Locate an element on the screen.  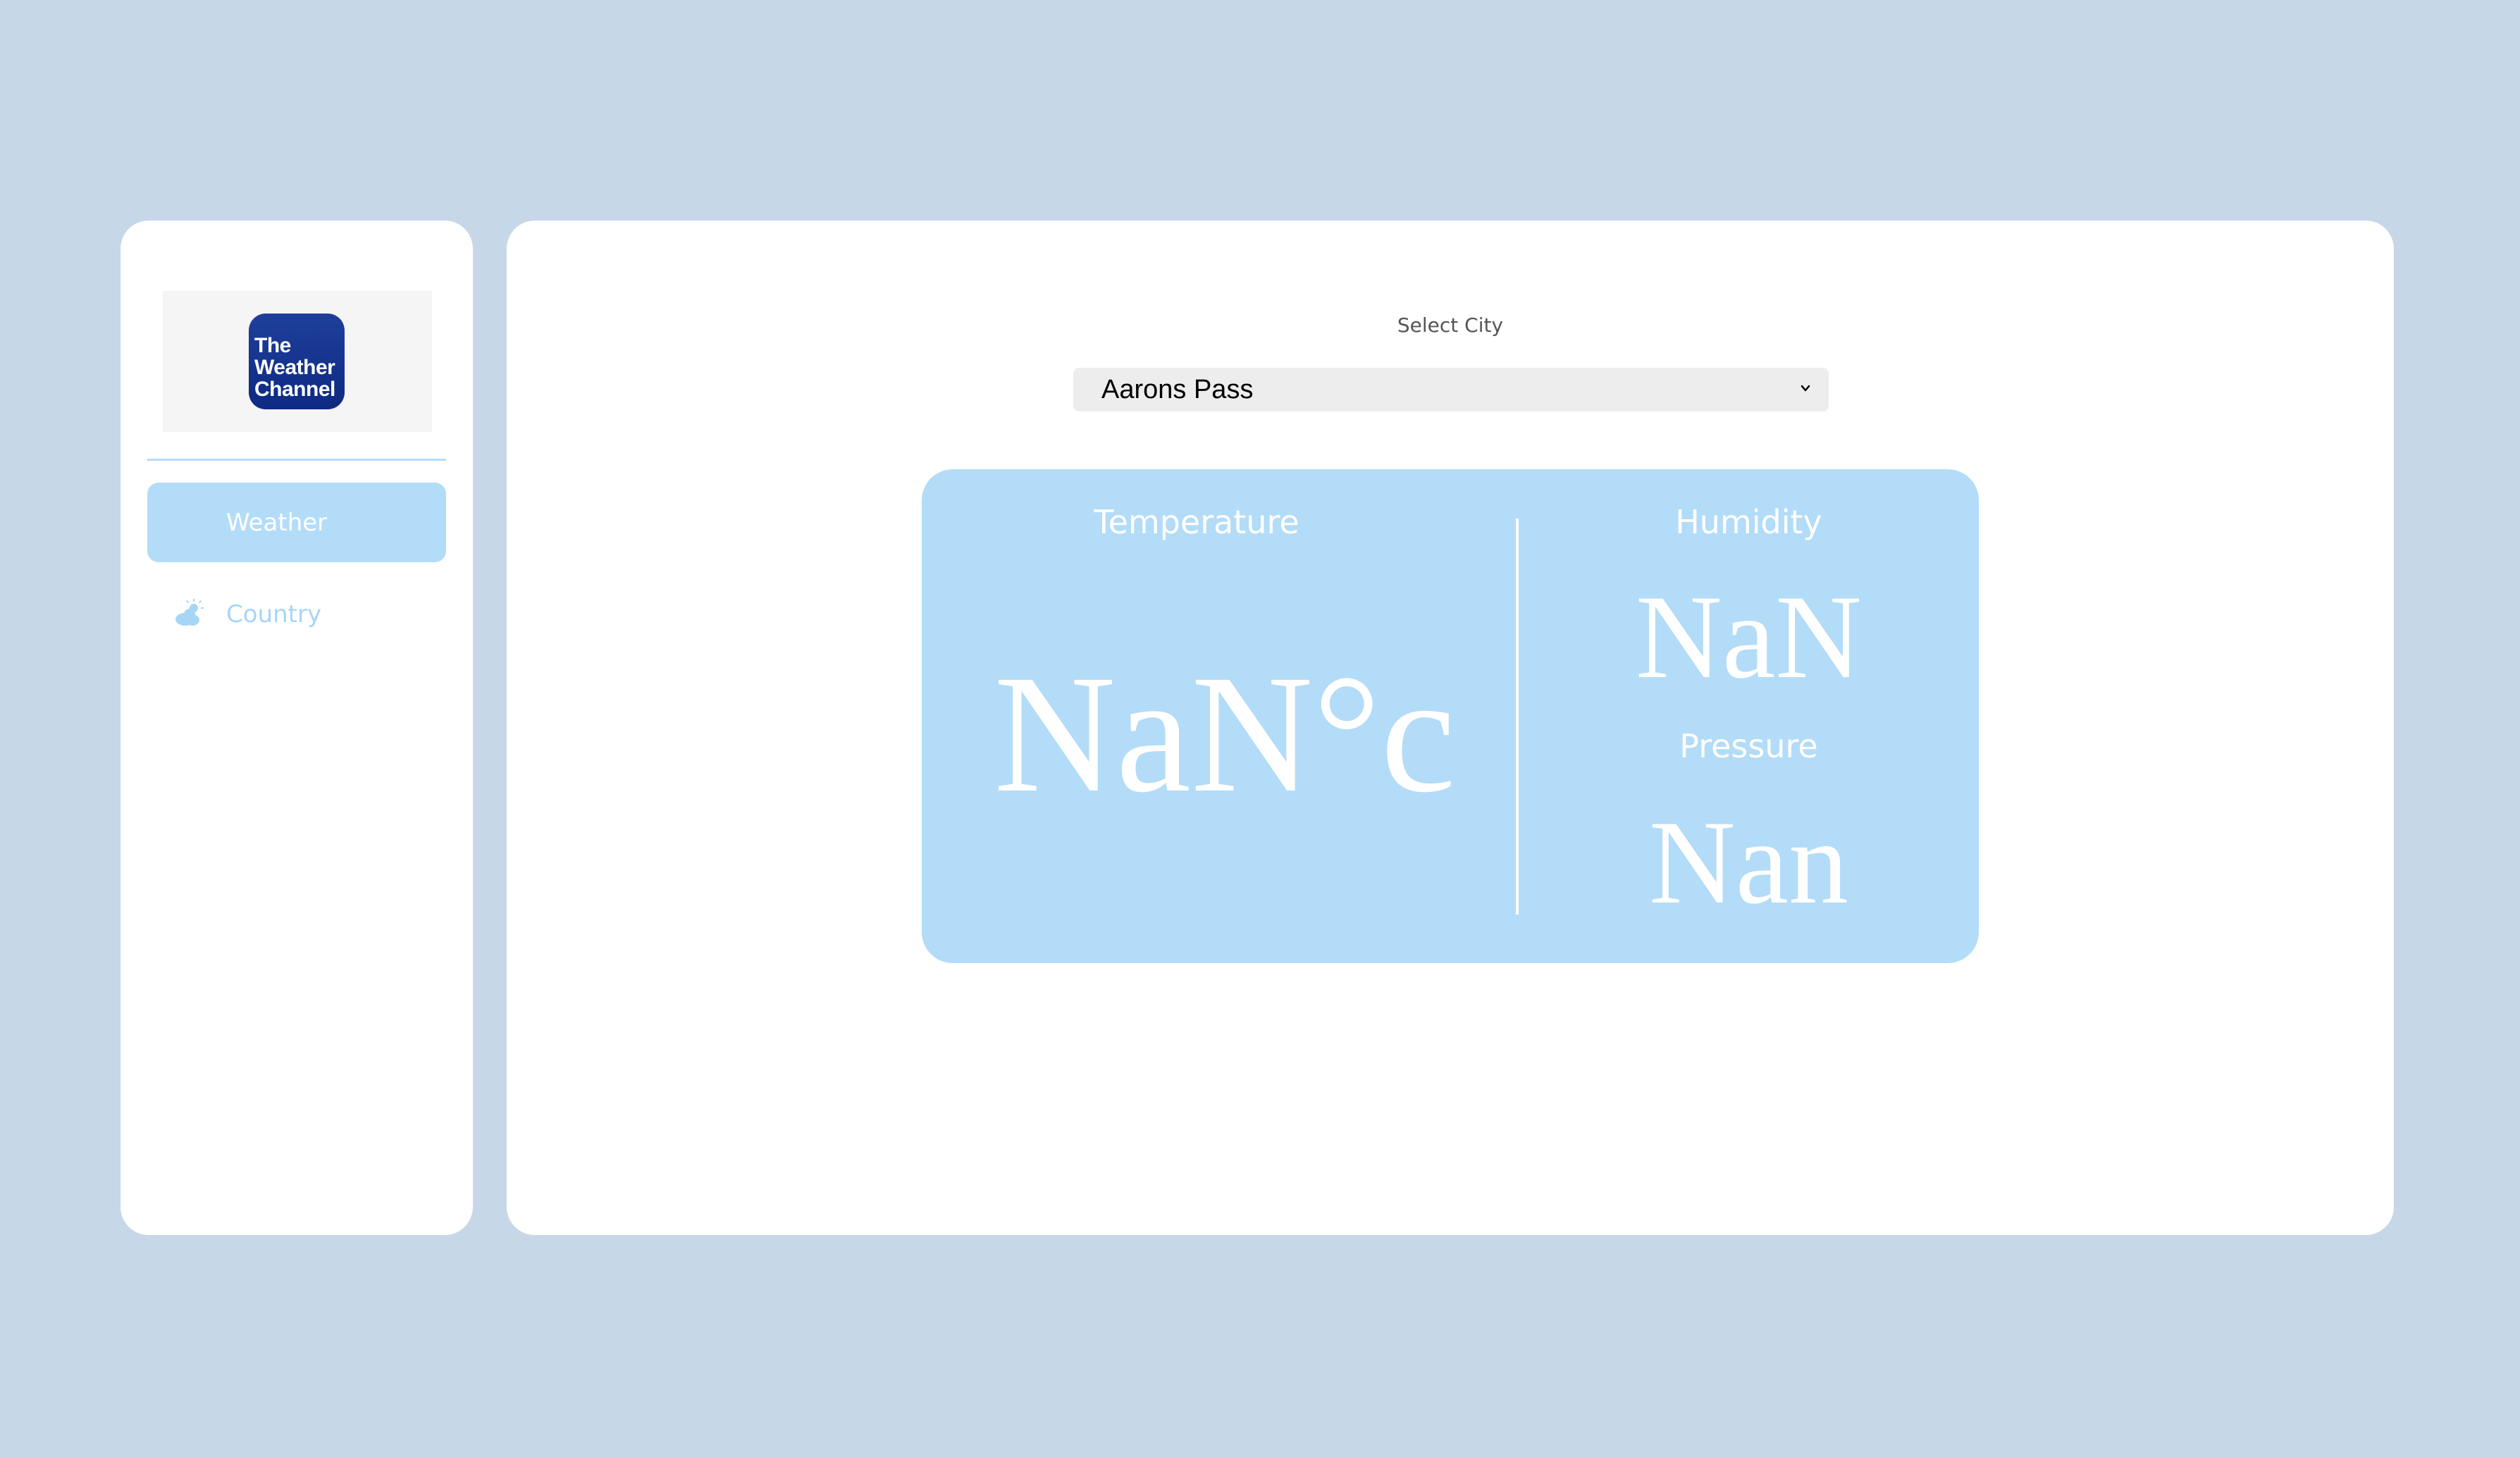
weather-channel-logo: The Weather Channel is located at coordinates (297, 362).